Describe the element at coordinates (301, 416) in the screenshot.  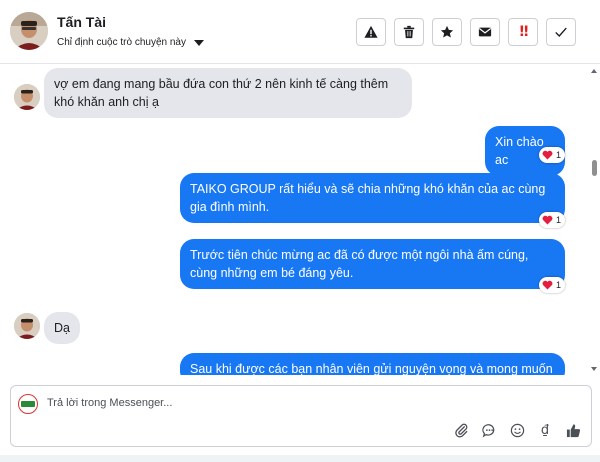
I see `reply-composer: ₫` at that location.